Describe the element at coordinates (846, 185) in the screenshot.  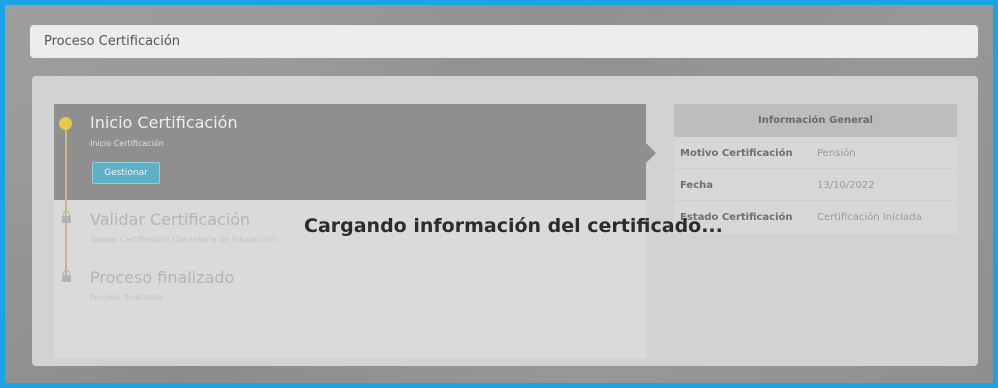
I see `info-value-fecha: 13/10/2022` at that location.